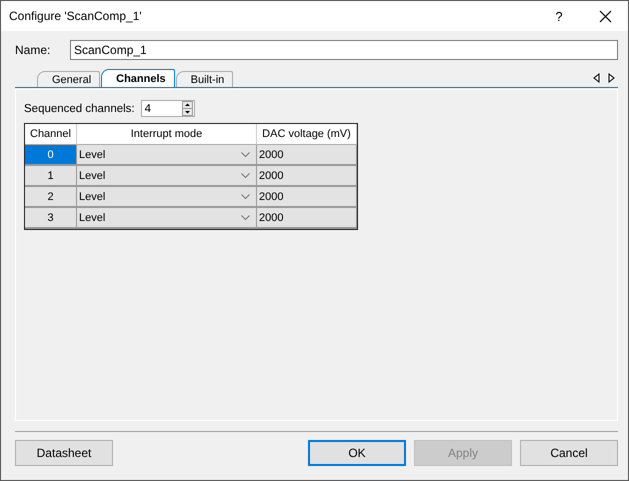 Image resolution: width=629 pixels, height=481 pixels. What do you see at coordinates (357, 453) in the screenshot?
I see `dialog-button: OK` at bounding box center [357, 453].